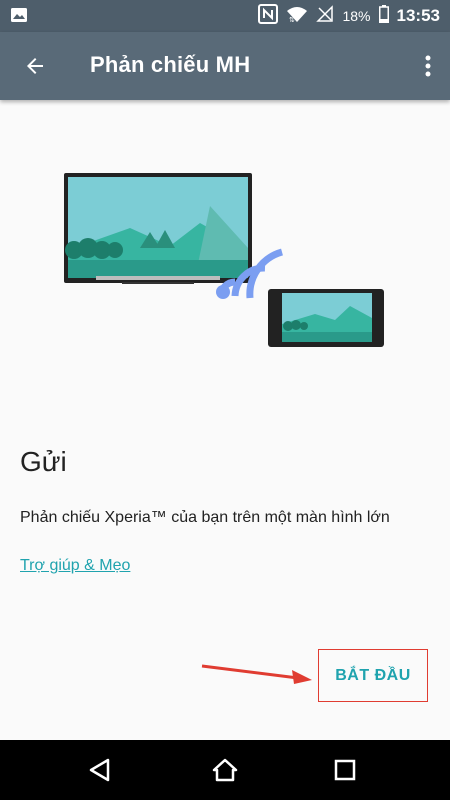 This screenshot has width=450, height=800. I want to click on back-triangle-icon, so click(99, 770).